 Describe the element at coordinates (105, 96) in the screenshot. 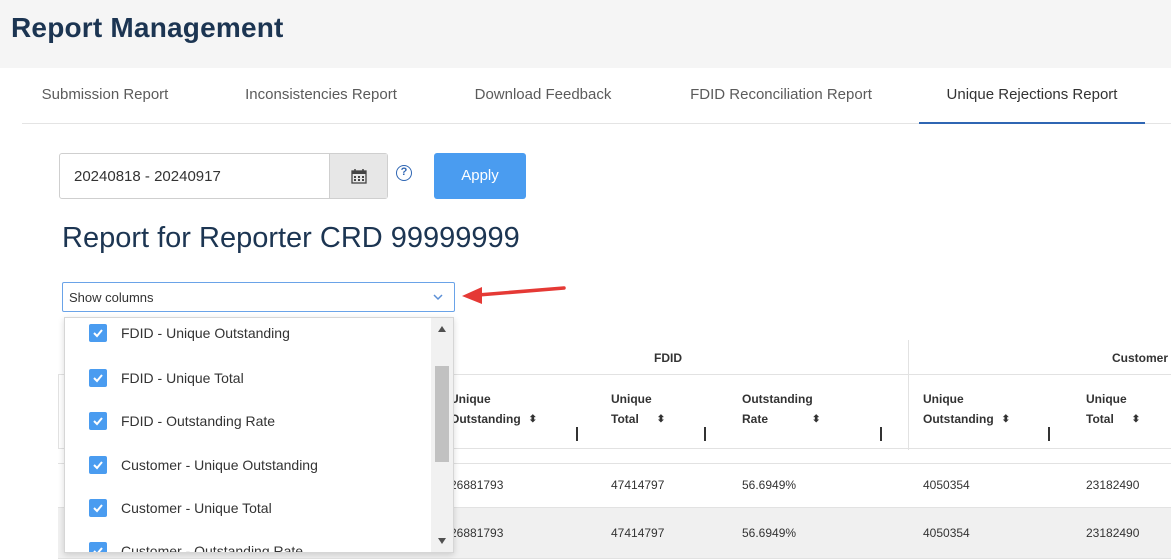

I see `tab-submission-report: Submission Report` at that location.